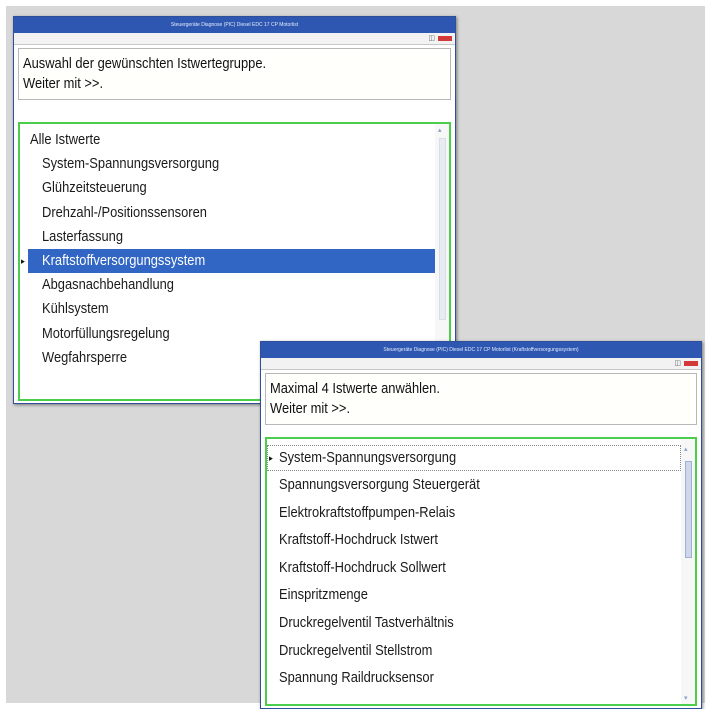 Image resolution: width=713 pixels, height=709 pixels. I want to click on scroll-down-icon: ▾, so click(686, 698).